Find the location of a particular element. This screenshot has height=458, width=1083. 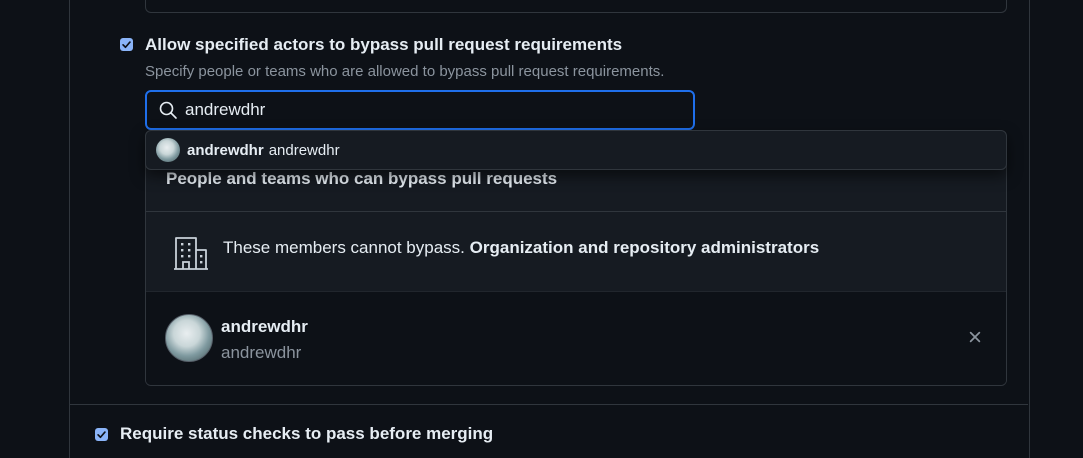

organization-icon is located at coordinates (191, 253).